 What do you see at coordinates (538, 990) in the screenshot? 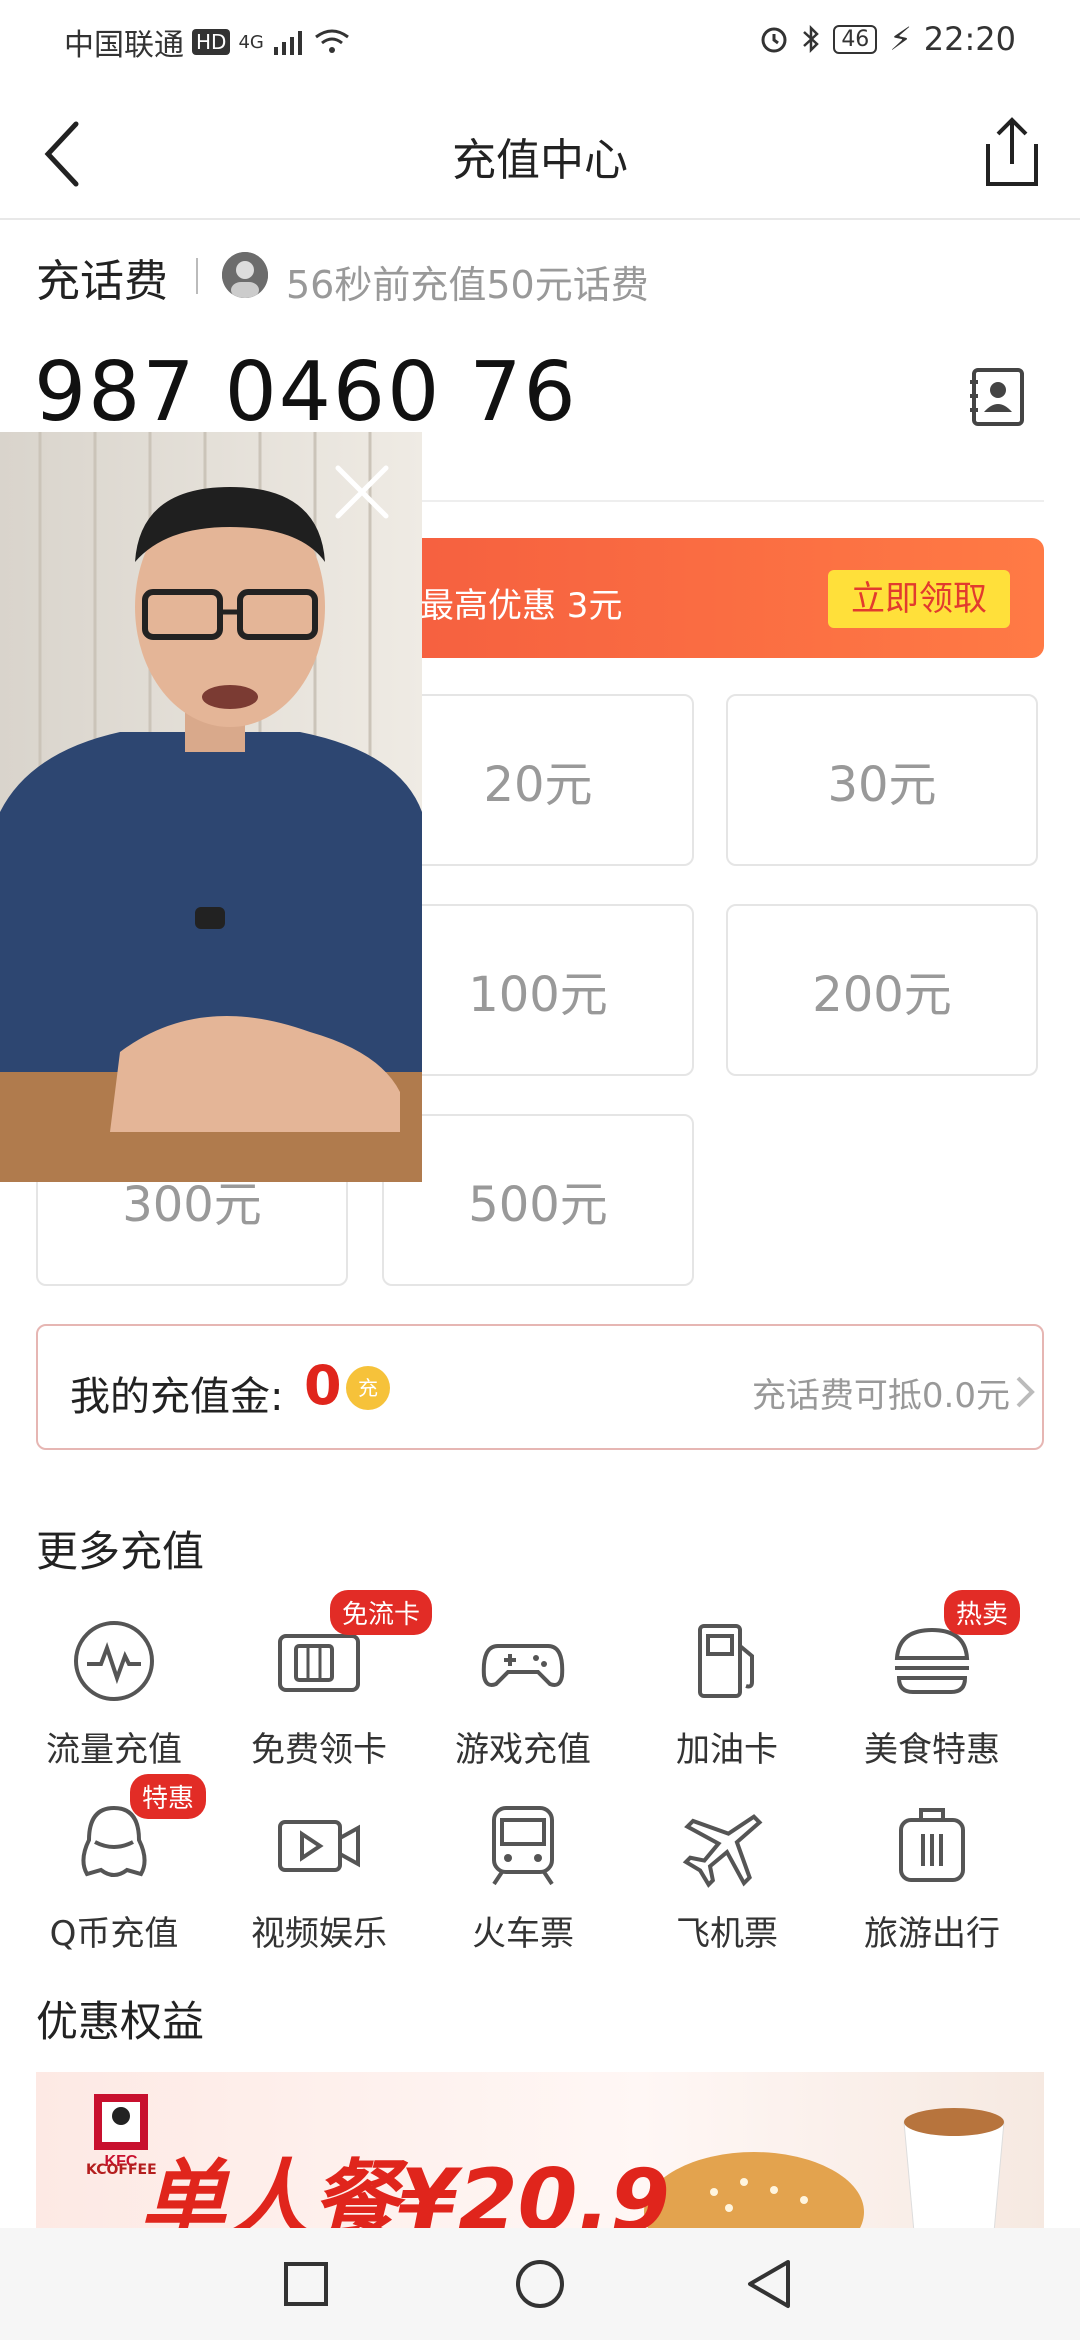
I see `amount-100: 100元` at bounding box center [538, 990].